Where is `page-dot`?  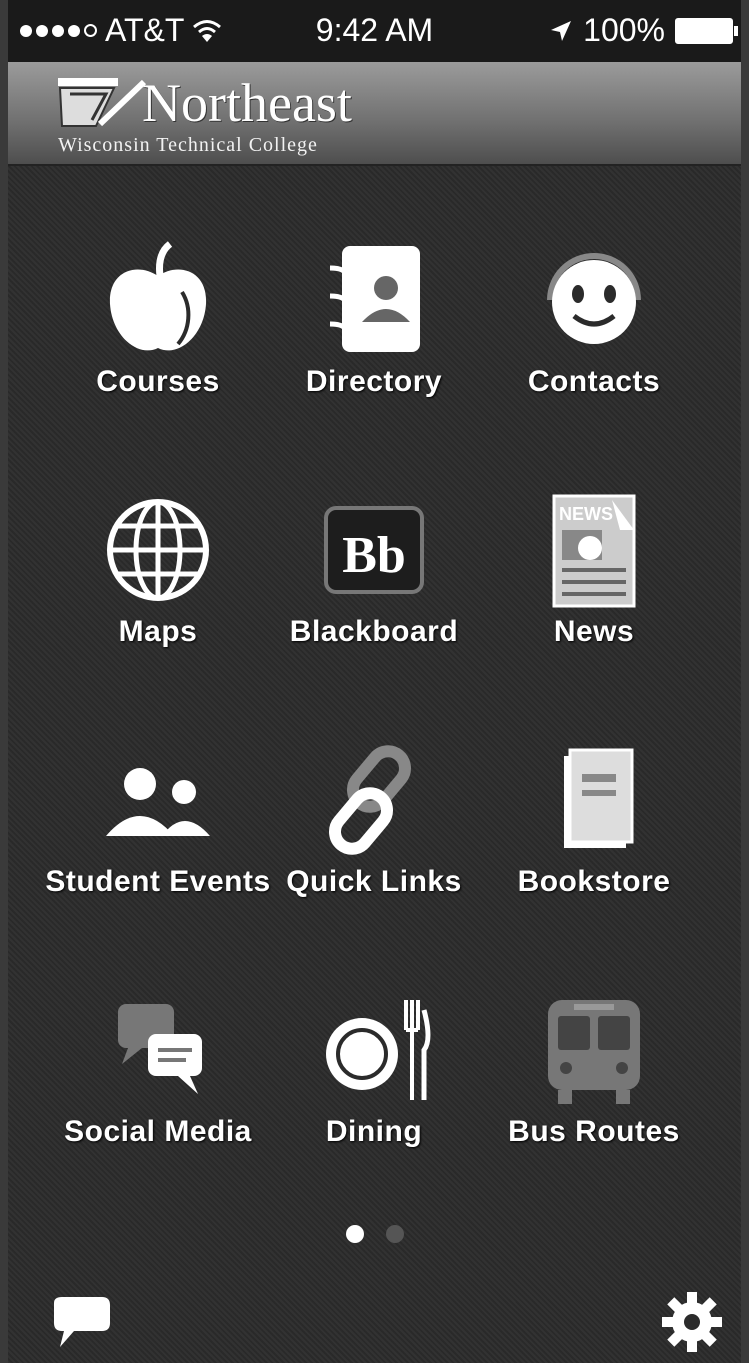 page-dot is located at coordinates (394, 1234).